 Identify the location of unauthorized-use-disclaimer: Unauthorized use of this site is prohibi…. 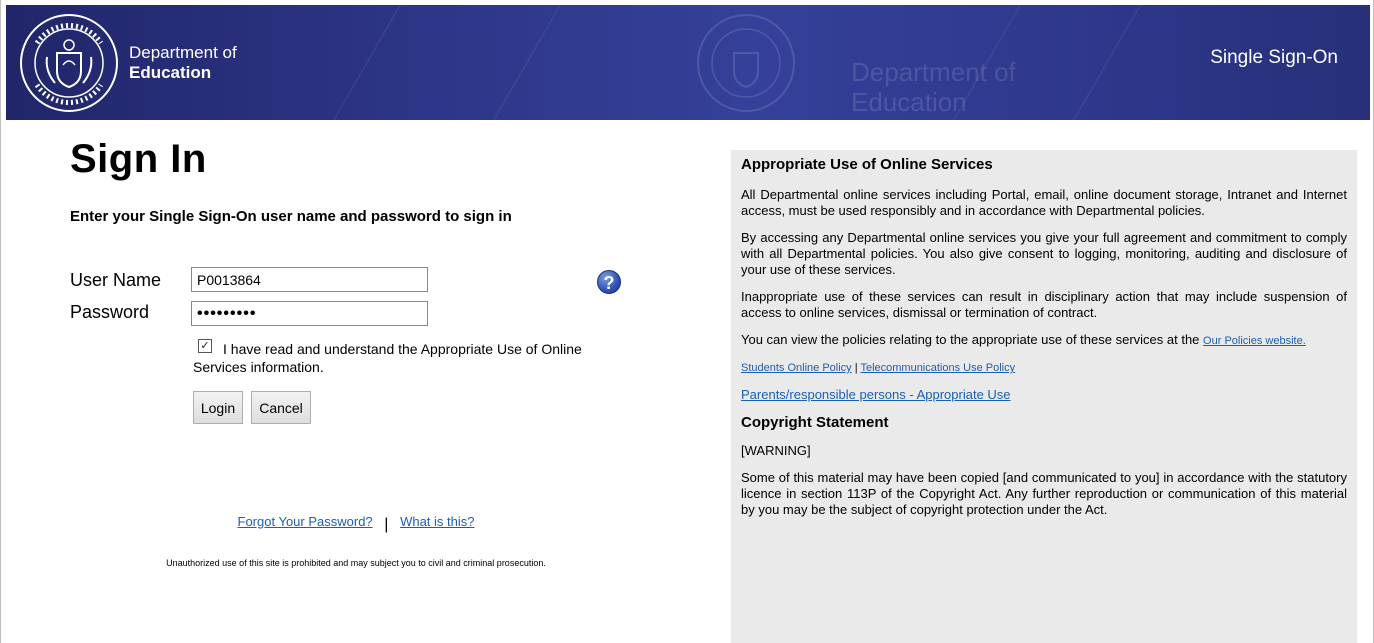
(356, 563).